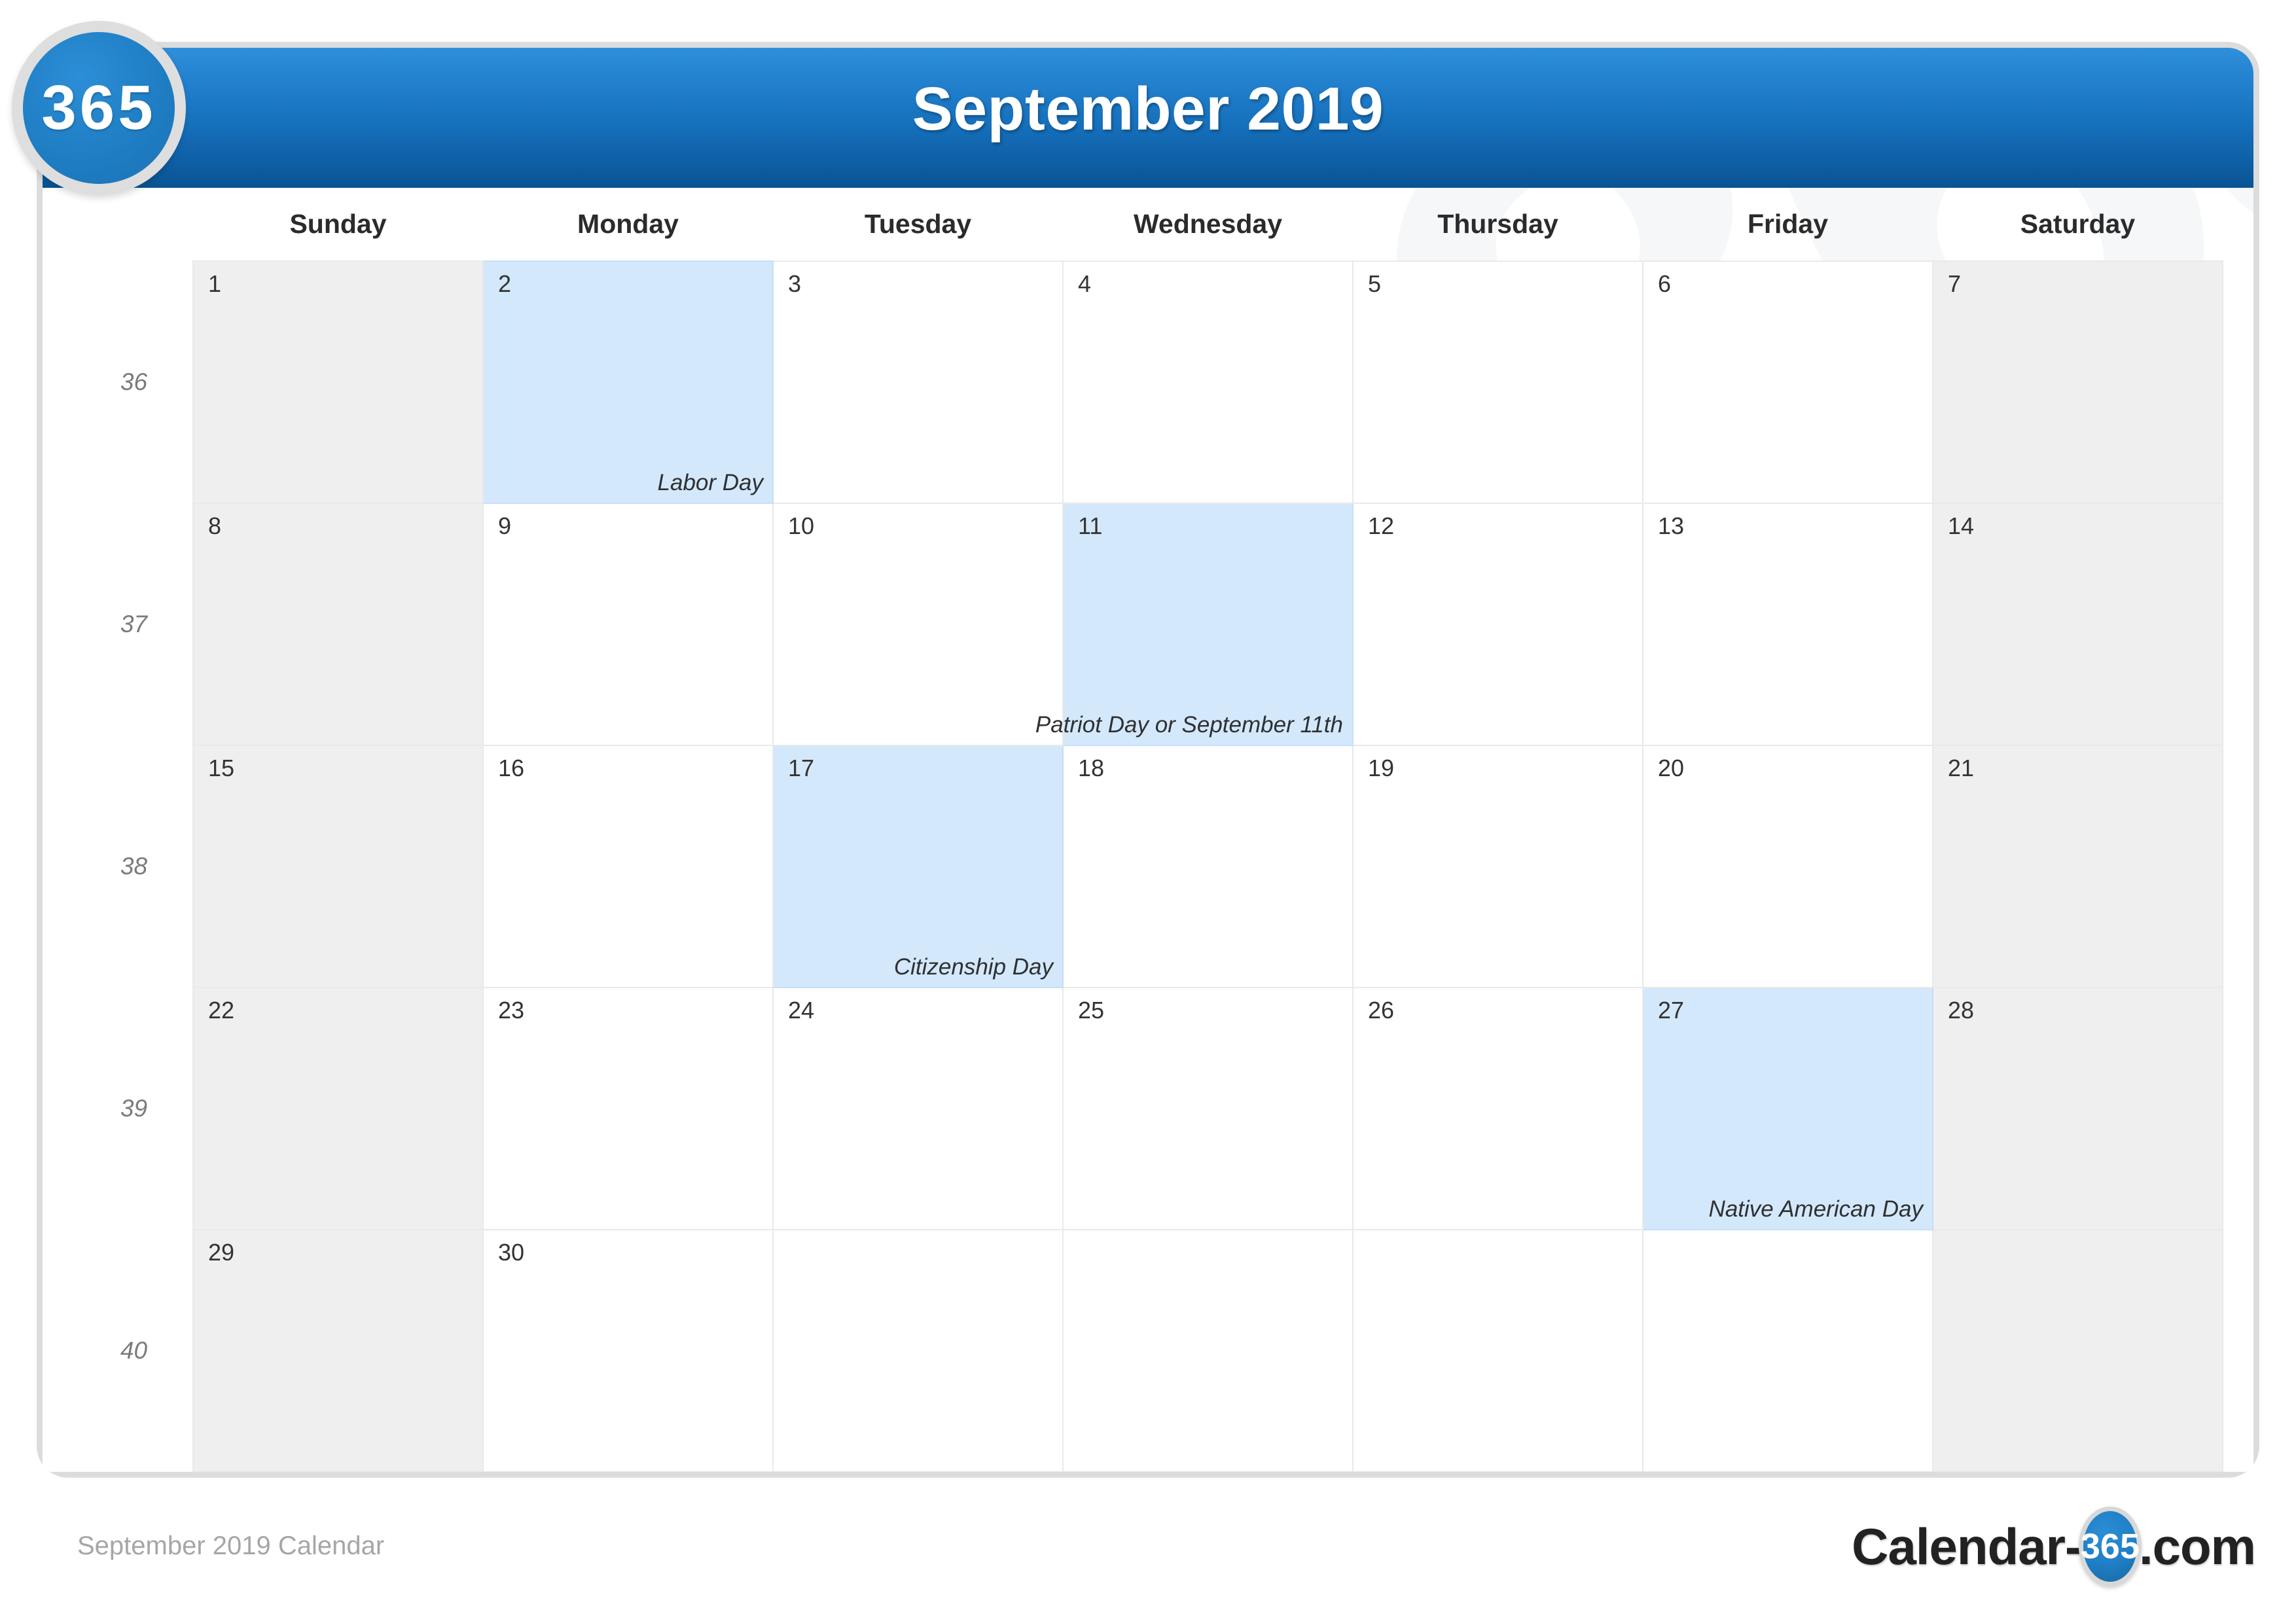  What do you see at coordinates (918, 382) in the screenshot?
I see `day-cell-3: 3` at bounding box center [918, 382].